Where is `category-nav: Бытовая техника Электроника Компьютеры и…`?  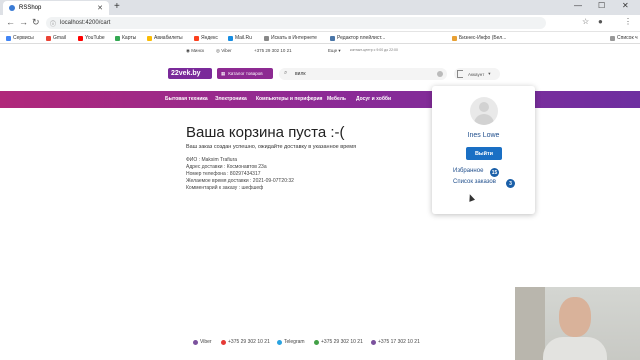
category-nav: Бытовая техника Электроника Компьютеры и… is located at coordinates (320, 99).